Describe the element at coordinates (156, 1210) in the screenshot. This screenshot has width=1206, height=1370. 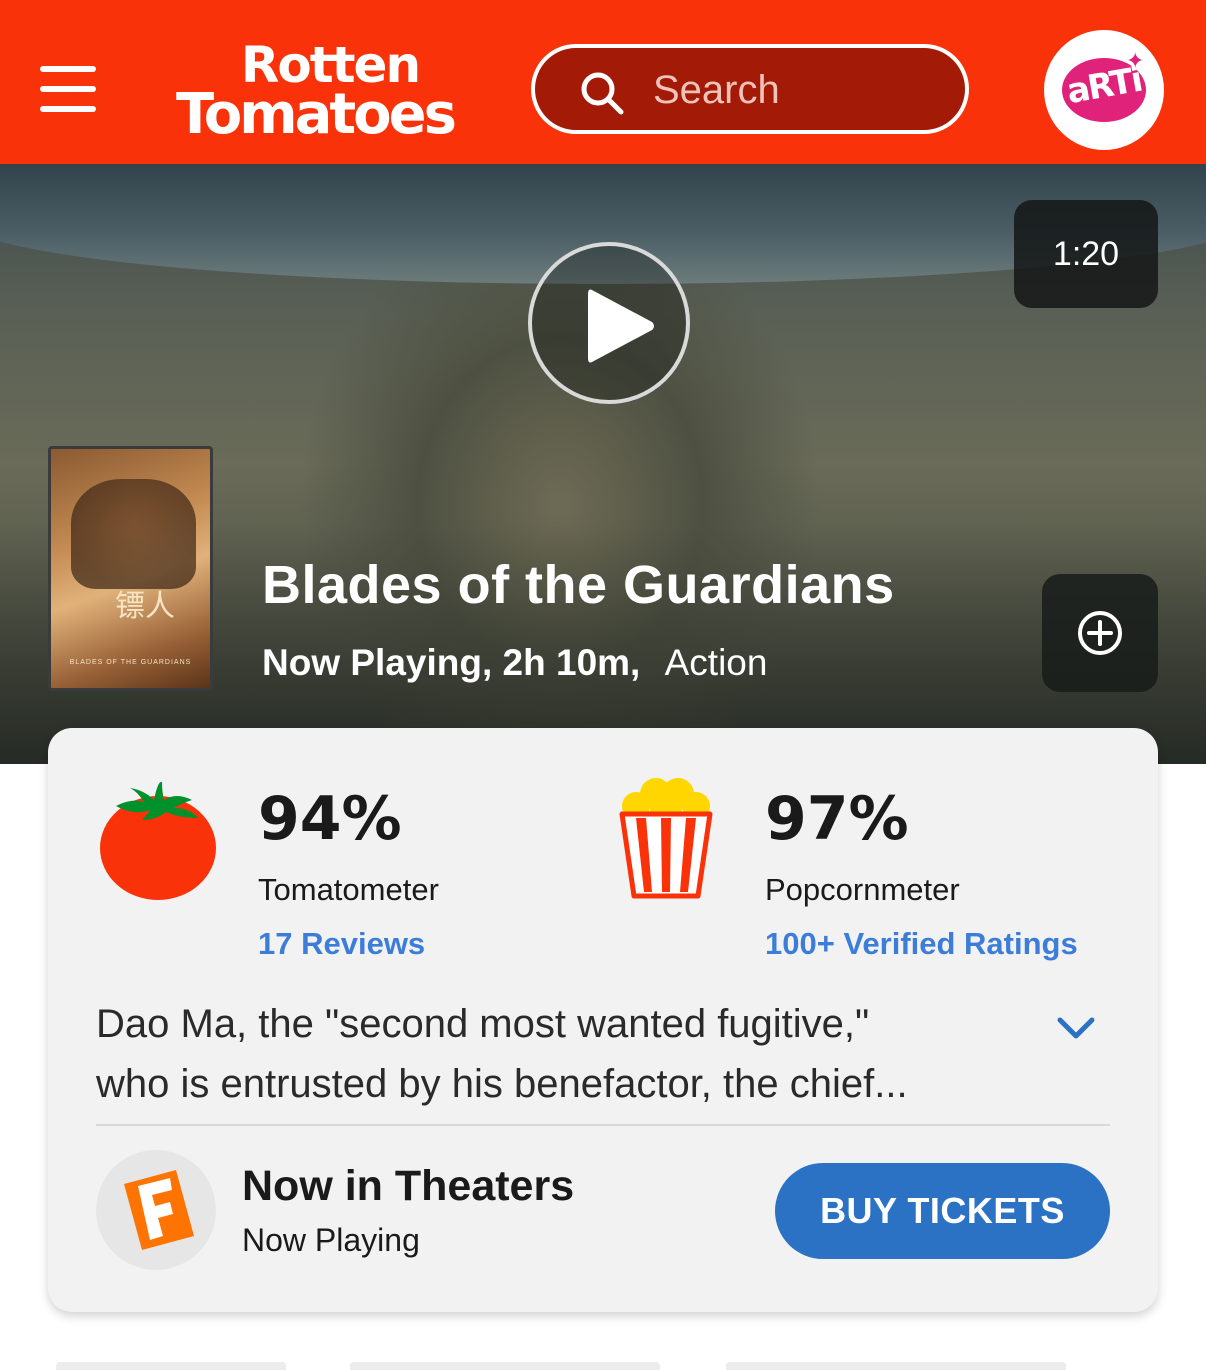
I see `fandango-icon` at that location.